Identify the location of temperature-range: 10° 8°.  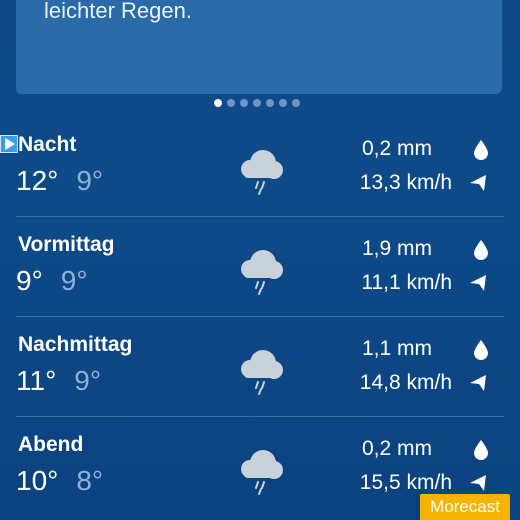
(59, 481).